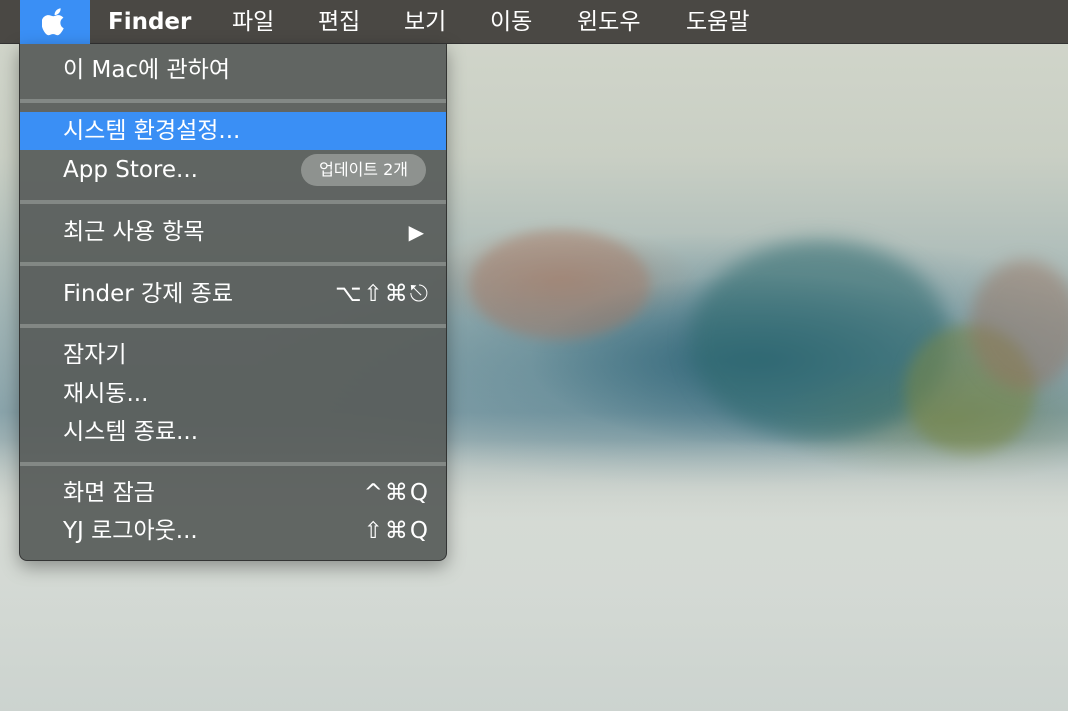 This screenshot has height=711, width=1068. I want to click on apple-menu-button, so click(55, 22).